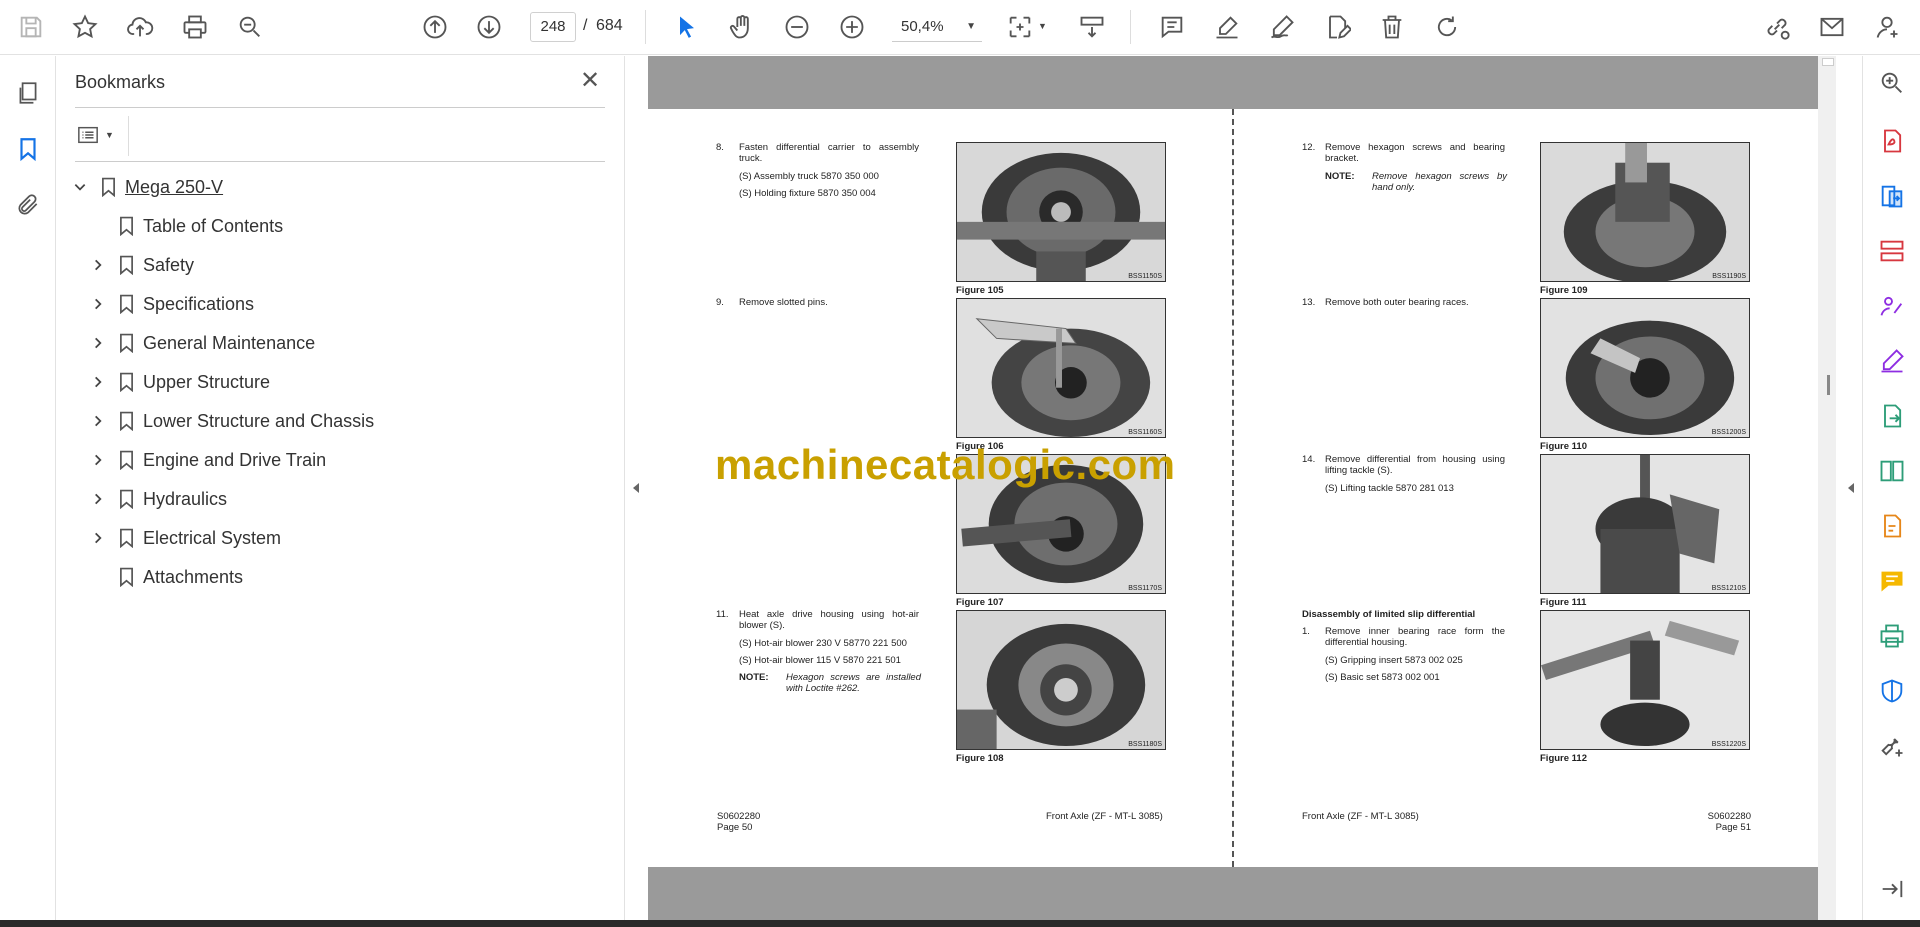 The width and height of the screenshot is (1920, 927). What do you see at coordinates (28, 93) in the screenshot?
I see `pages-icon` at bounding box center [28, 93].